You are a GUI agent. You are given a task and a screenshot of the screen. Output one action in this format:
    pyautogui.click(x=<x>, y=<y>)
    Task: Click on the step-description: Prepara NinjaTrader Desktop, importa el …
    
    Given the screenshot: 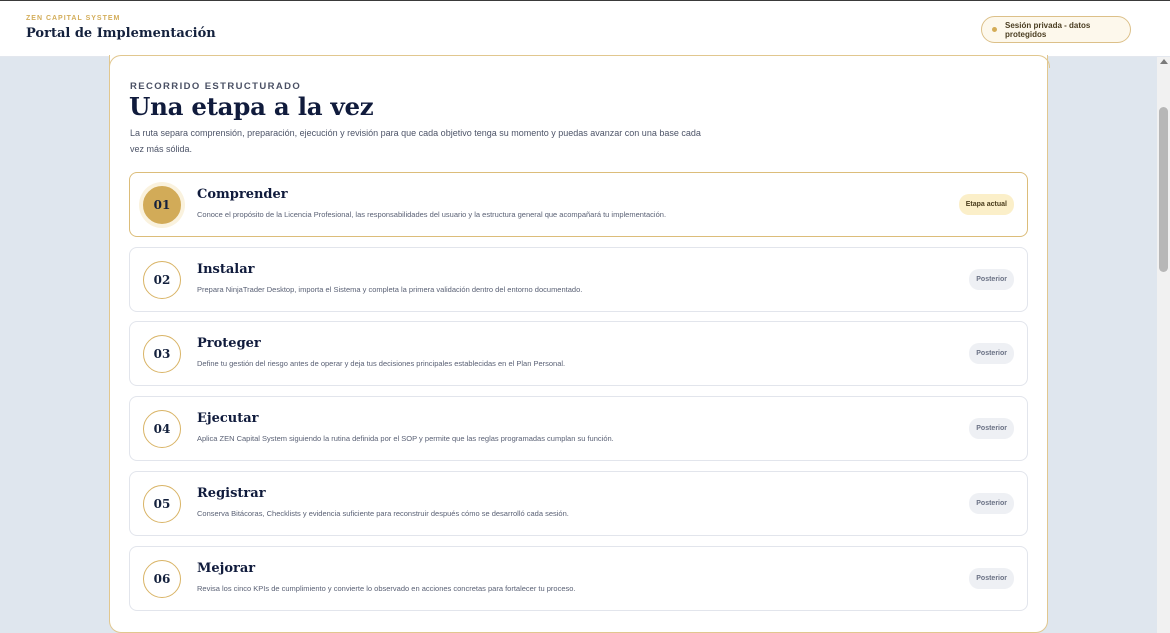 What is the action you would take?
    pyautogui.click(x=390, y=289)
    